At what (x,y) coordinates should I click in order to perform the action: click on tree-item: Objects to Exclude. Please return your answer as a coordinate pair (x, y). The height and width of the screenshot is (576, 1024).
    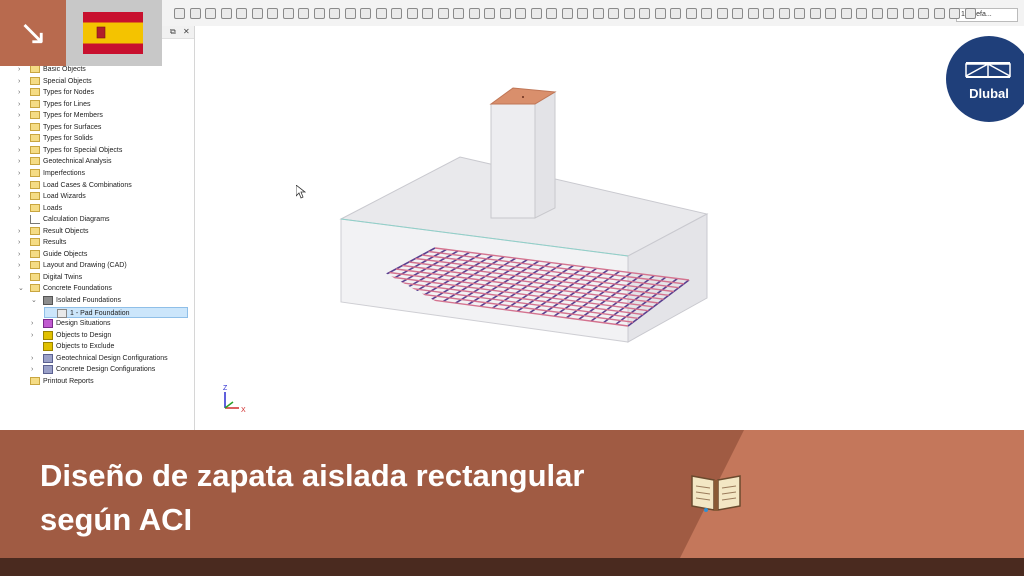
    Looking at the image, I should click on (116, 346).